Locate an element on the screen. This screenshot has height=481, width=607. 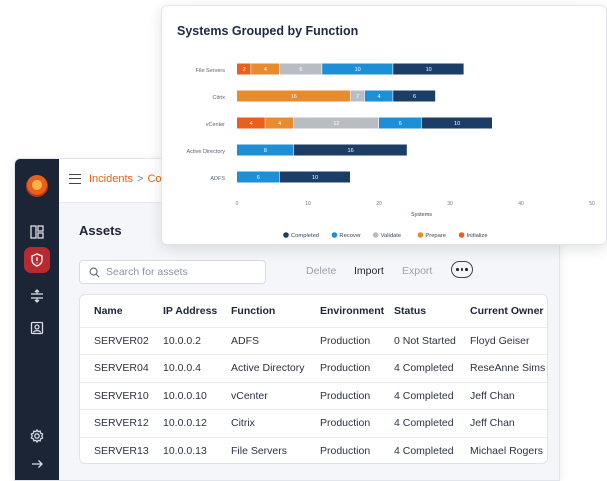
cell-function: vCenter is located at coordinates (275, 395).